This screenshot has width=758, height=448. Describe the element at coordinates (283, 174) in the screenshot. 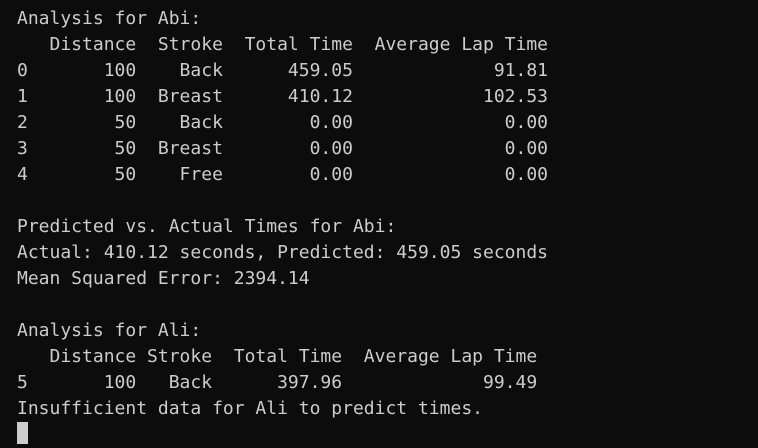

I see `output-line-abi-row-4: 4 50 Free 0.00 0.00` at that location.